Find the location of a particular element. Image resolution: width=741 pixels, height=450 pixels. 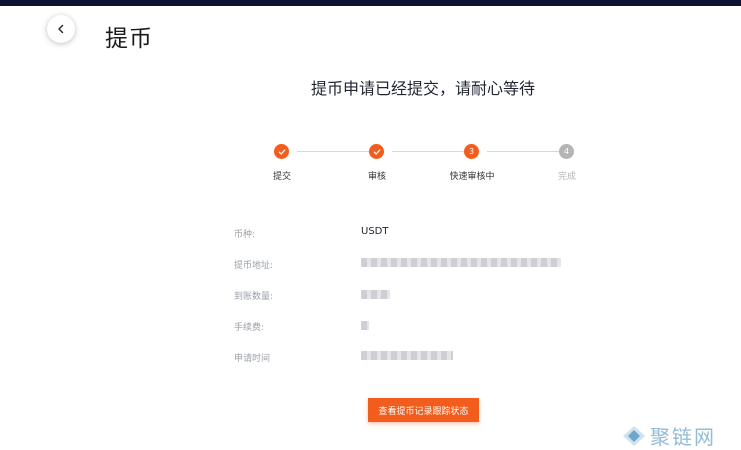

fee-value-redacted is located at coordinates (365, 325).